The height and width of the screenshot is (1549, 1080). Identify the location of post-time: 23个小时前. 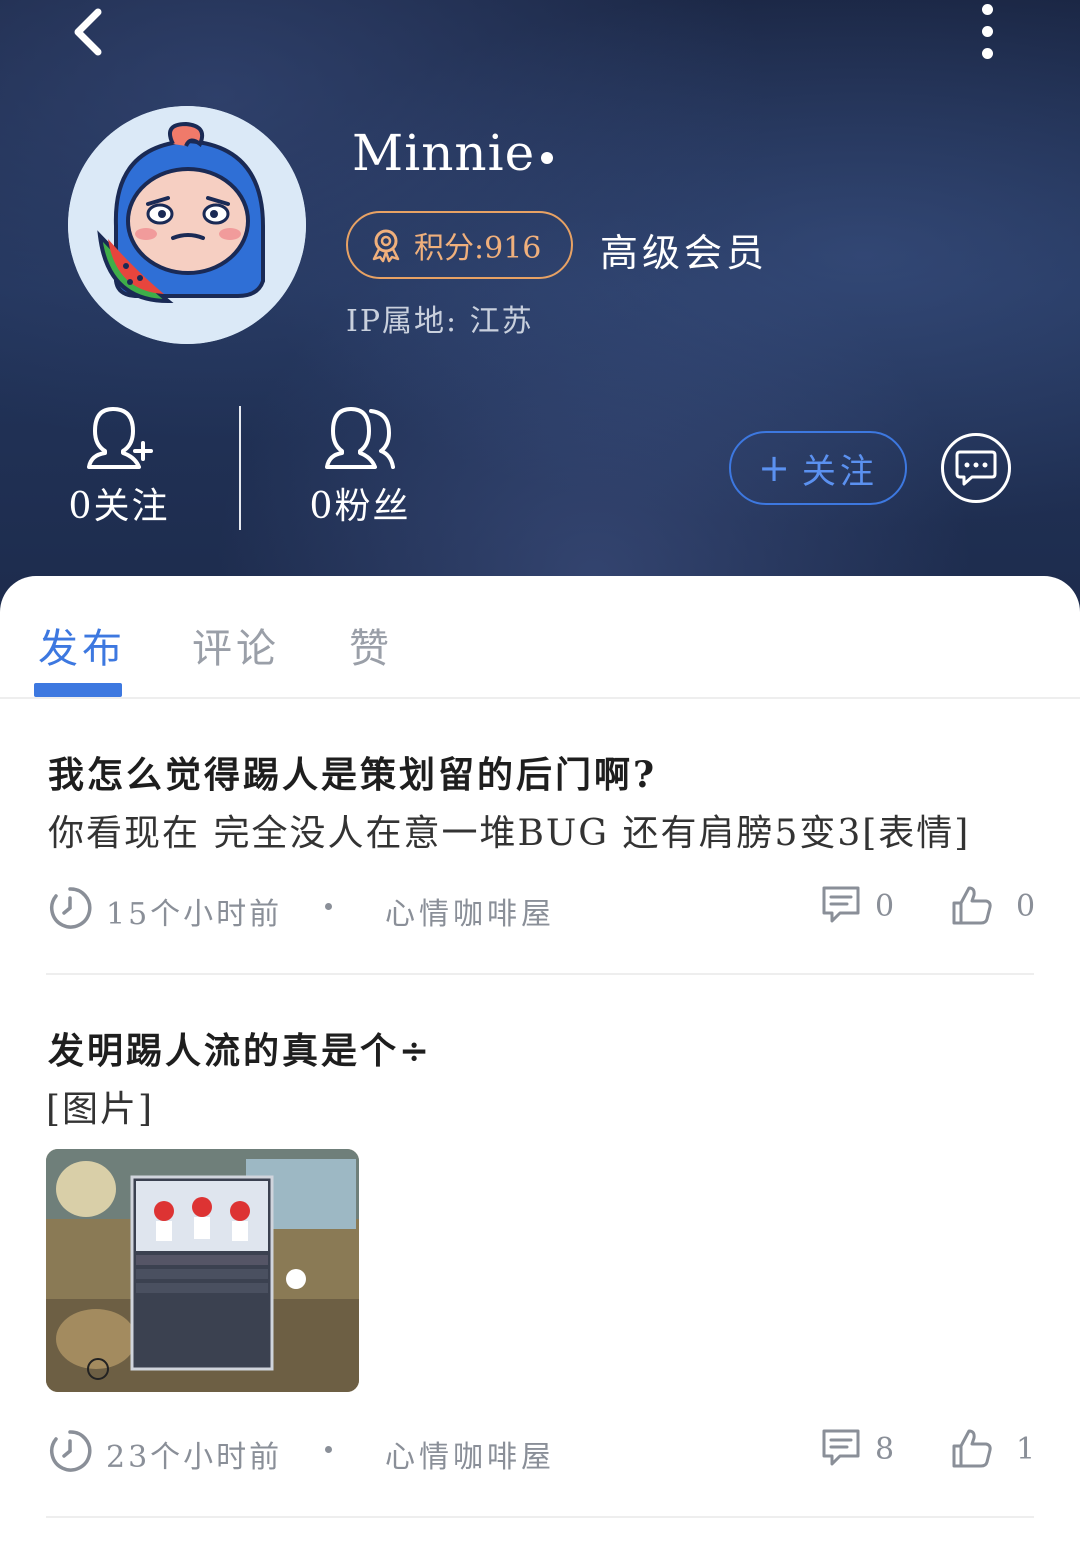
(194, 1457).